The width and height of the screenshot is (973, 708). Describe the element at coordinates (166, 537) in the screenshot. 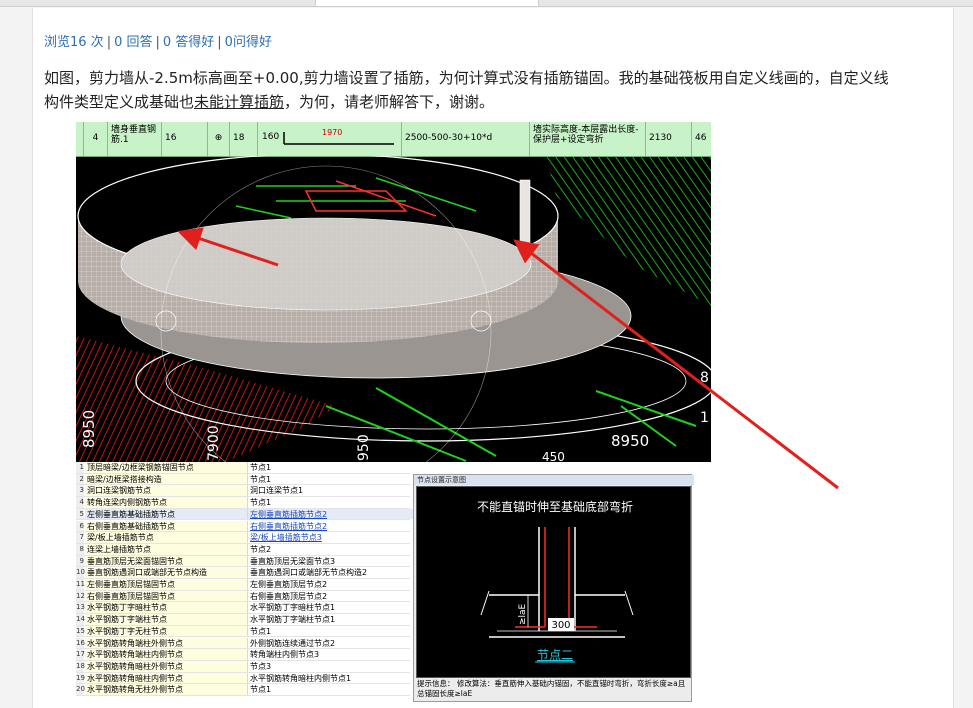

I see `setting-name: 梁/板上墙插筋节点` at that location.